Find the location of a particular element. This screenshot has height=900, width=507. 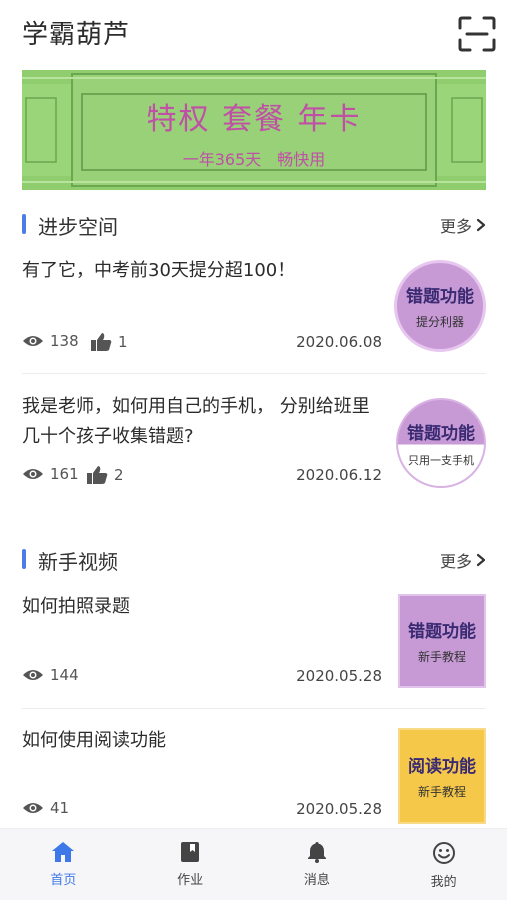

article-meta: 138 1 2020.06.08 is located at coordinates (202, 343).